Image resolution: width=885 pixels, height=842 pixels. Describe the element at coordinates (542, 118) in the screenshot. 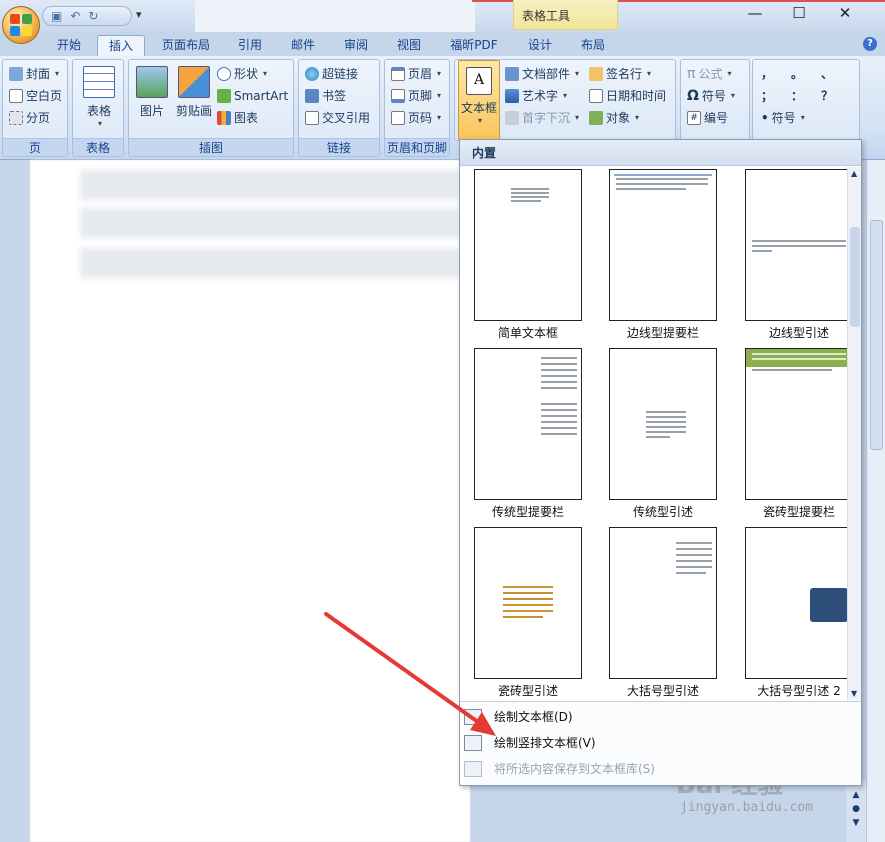

I see `drop-cap-button: 首字下沉 ▾` at that location.